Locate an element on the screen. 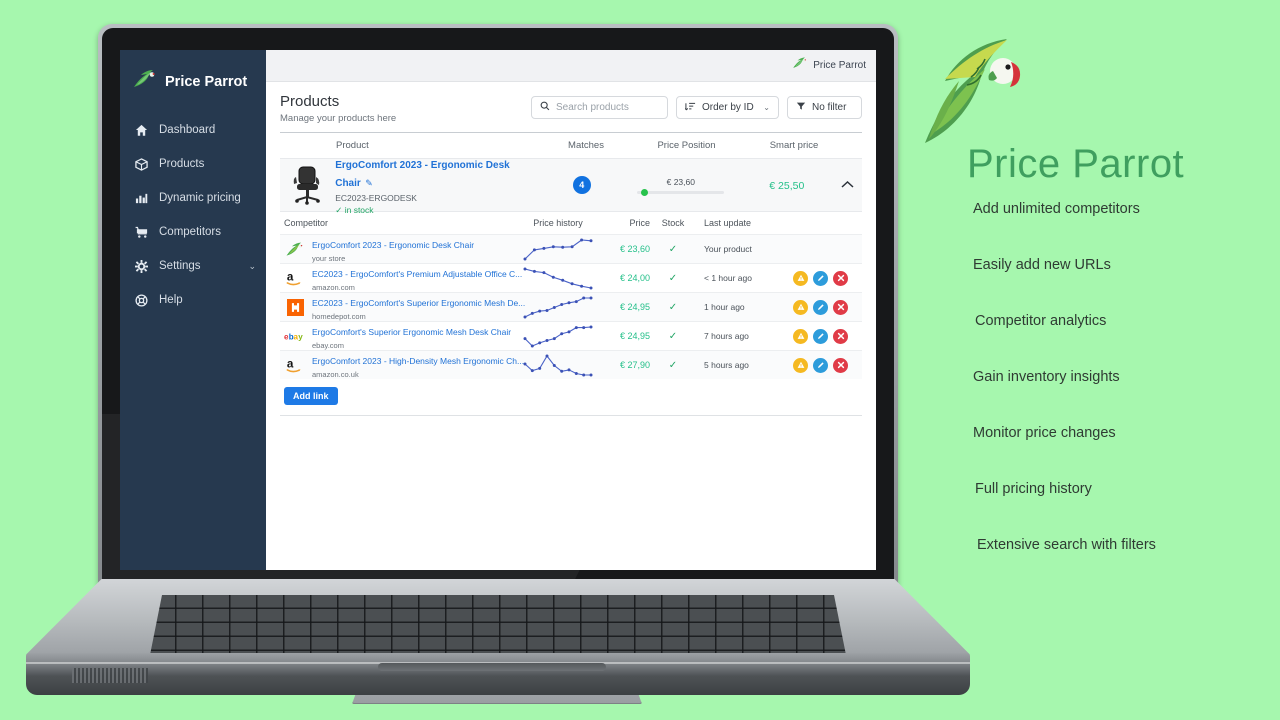  price-position-track is located at coordinates (681, 192).